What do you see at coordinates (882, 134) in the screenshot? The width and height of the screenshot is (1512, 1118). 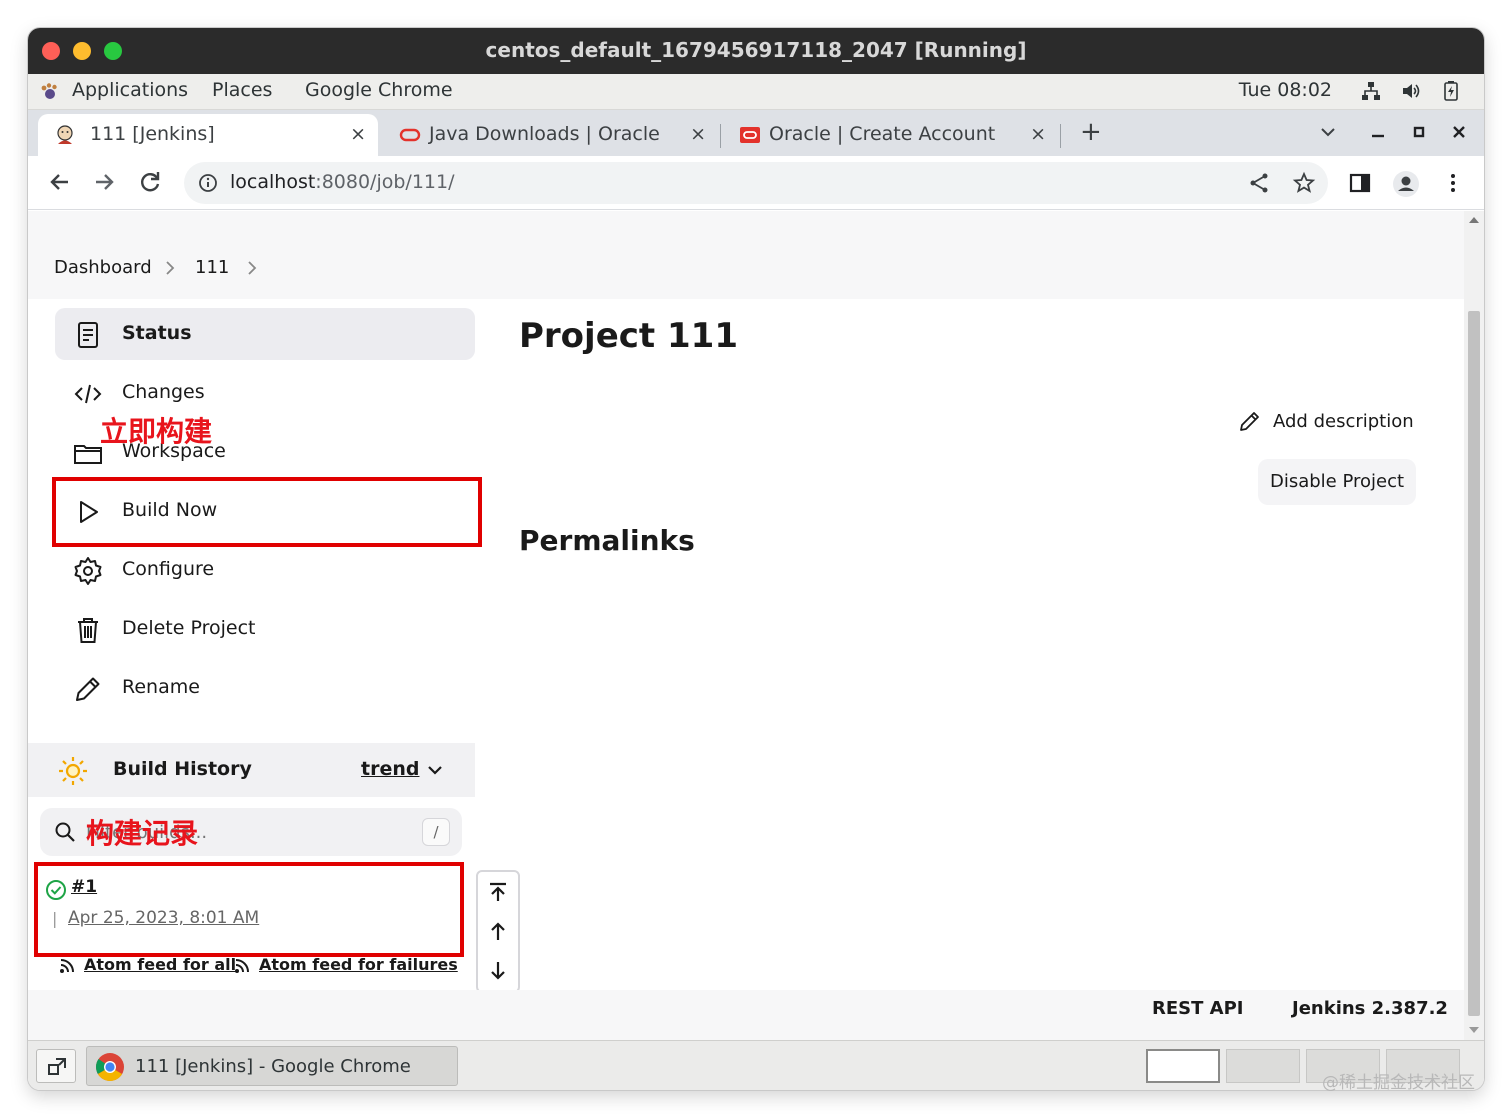 I see `tab-title: Oracle | Create Account` at bounding box center [882, 134].